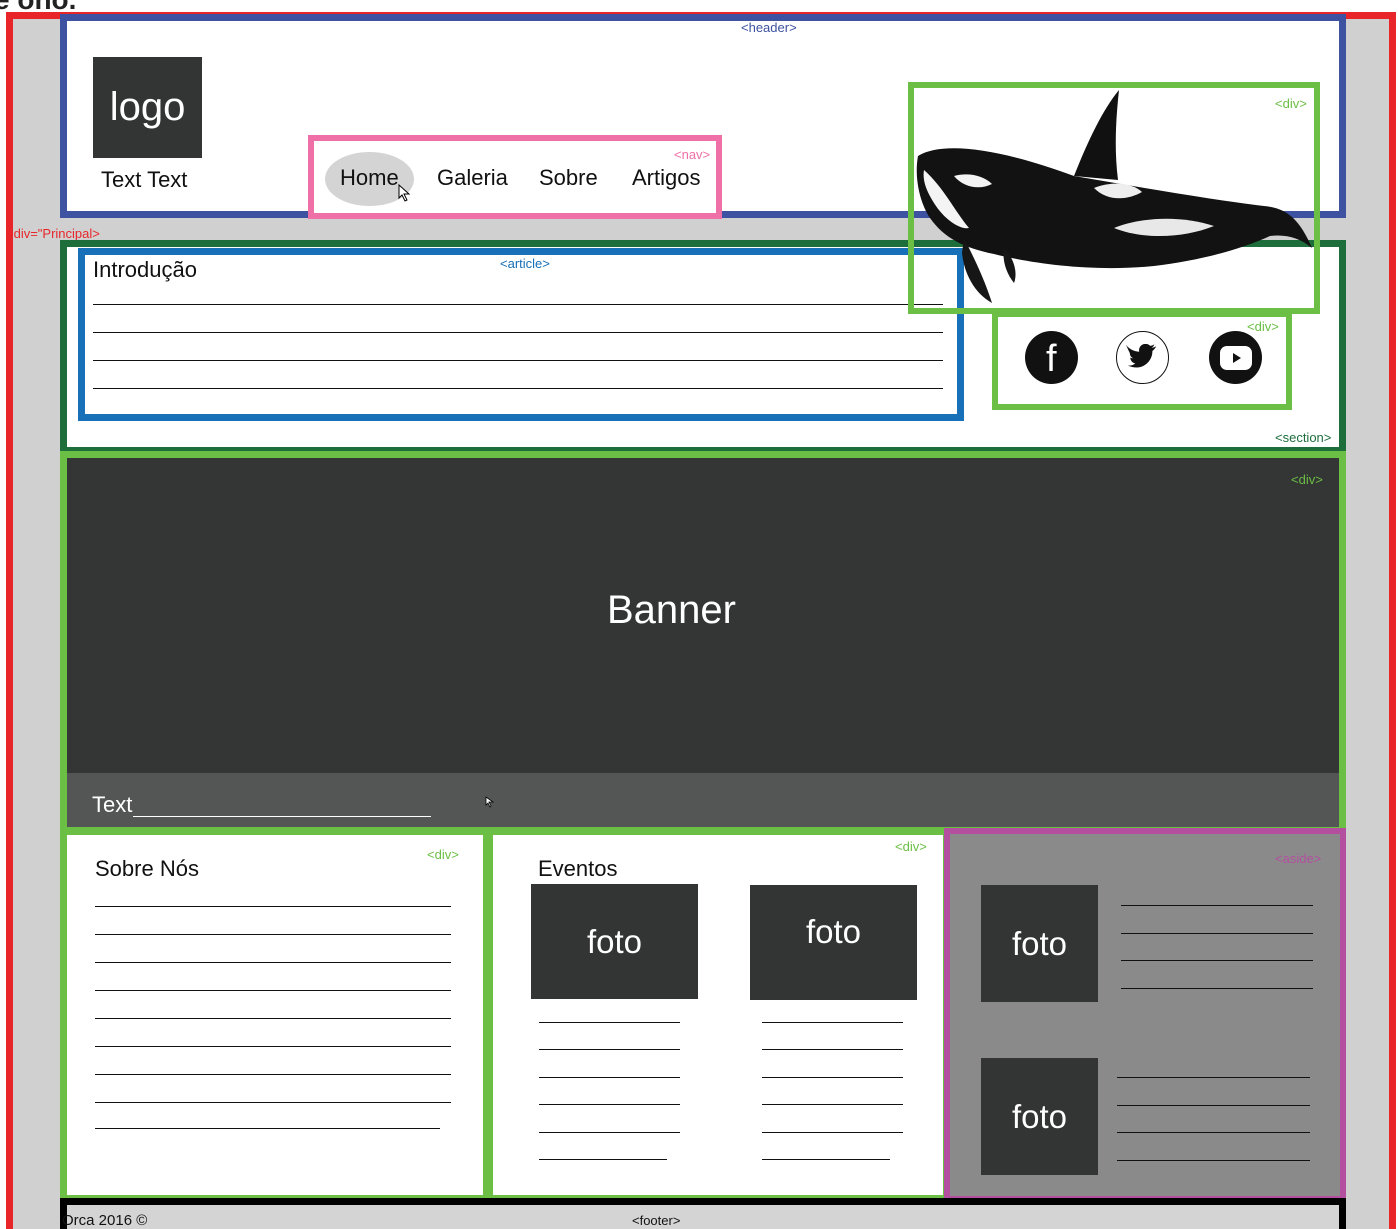 This screenshot has width=1398, height=1229. What do you see at coordinates (656, 1220) in the screenshot?
I see `footer-tag-label: <footer>` at bounding box center [656, 1220].